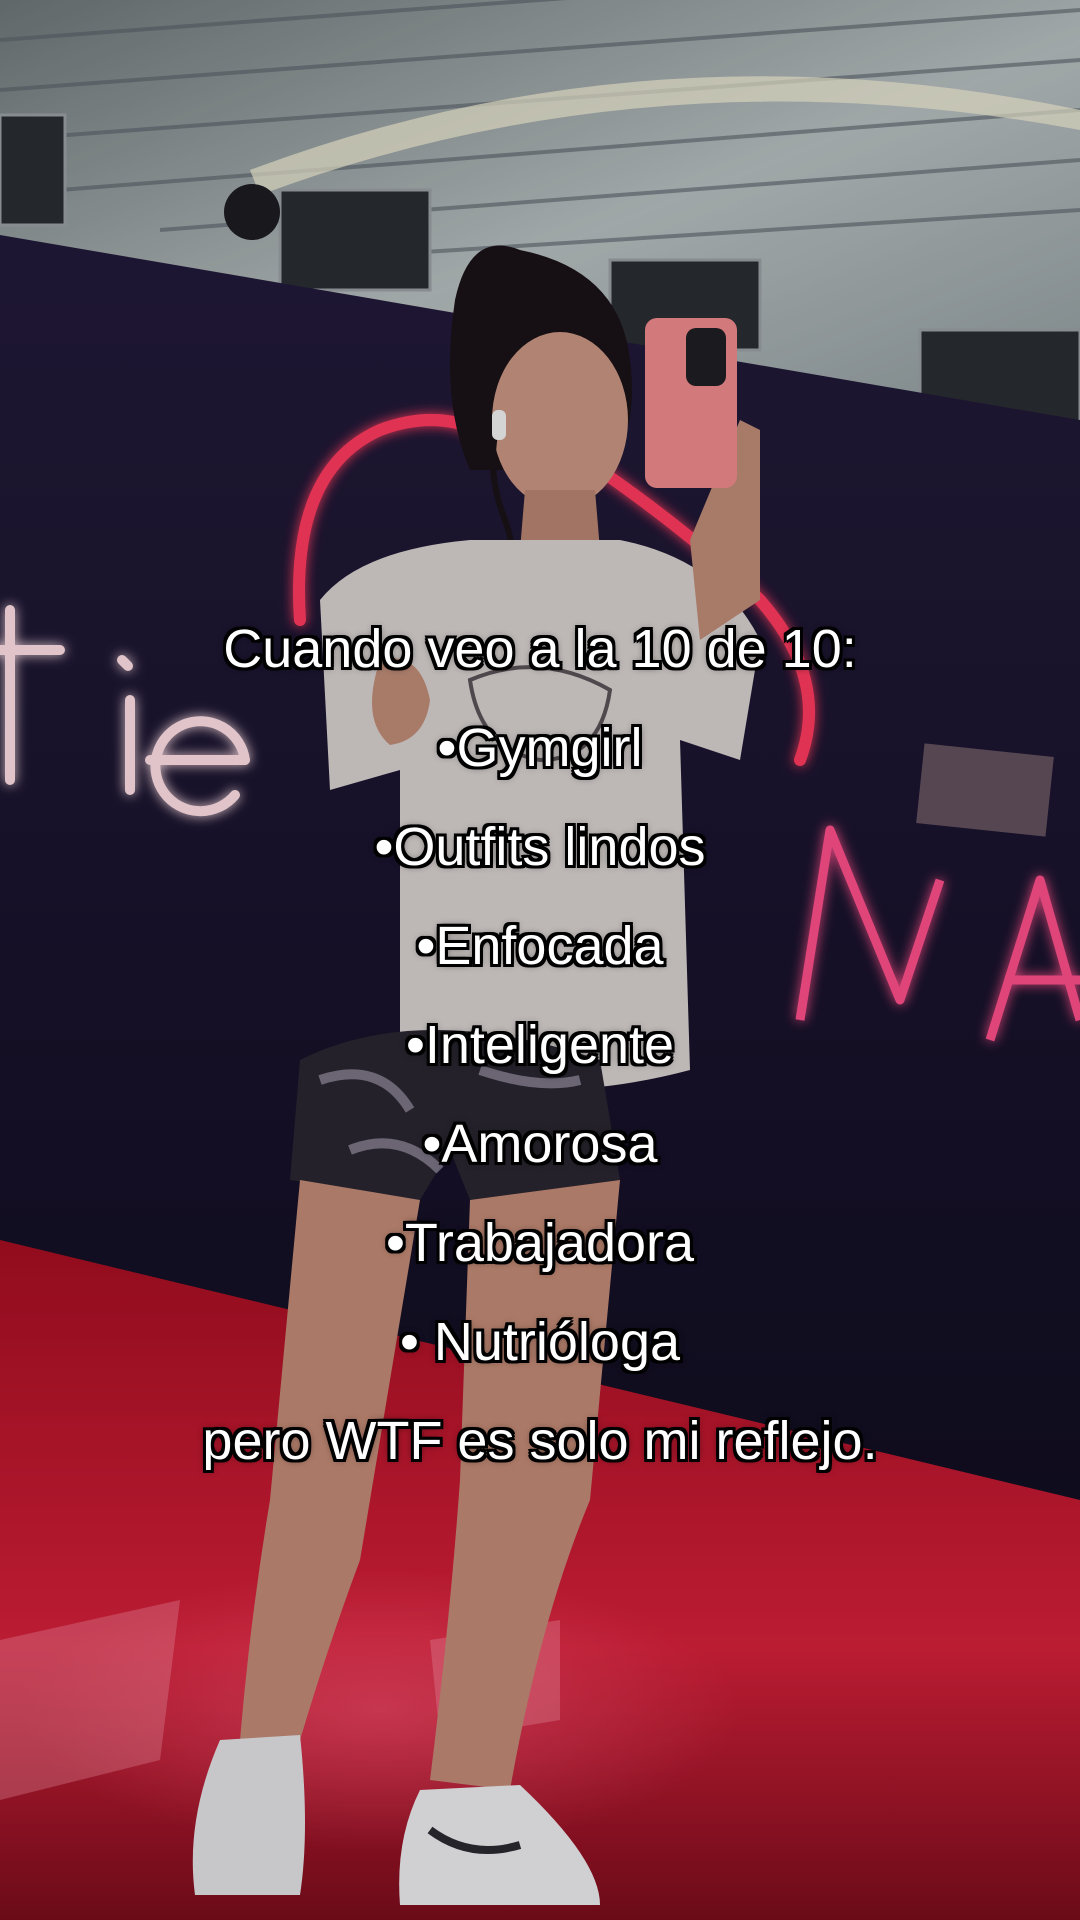 This screenshot has width=1080, height=1920. What do you see at coordinates (540, 1243) in the screenshot?
I see `caption-line: •Trabajadora` at bounding box center [540, 1243].